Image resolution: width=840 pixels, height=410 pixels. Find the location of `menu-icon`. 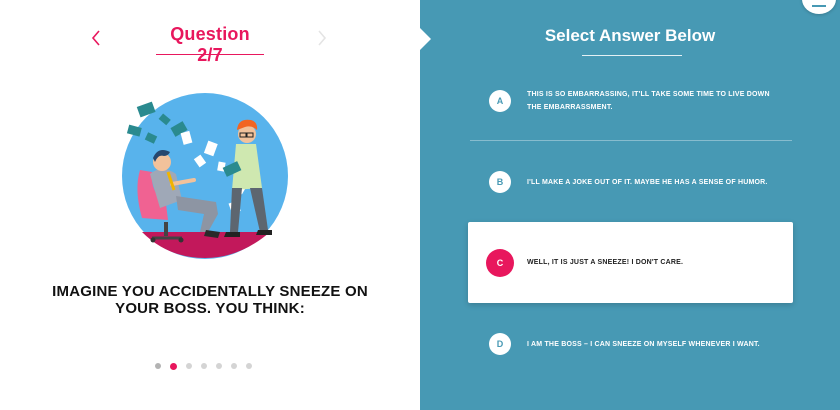

menu-icon is located at coordinates (819, 6).